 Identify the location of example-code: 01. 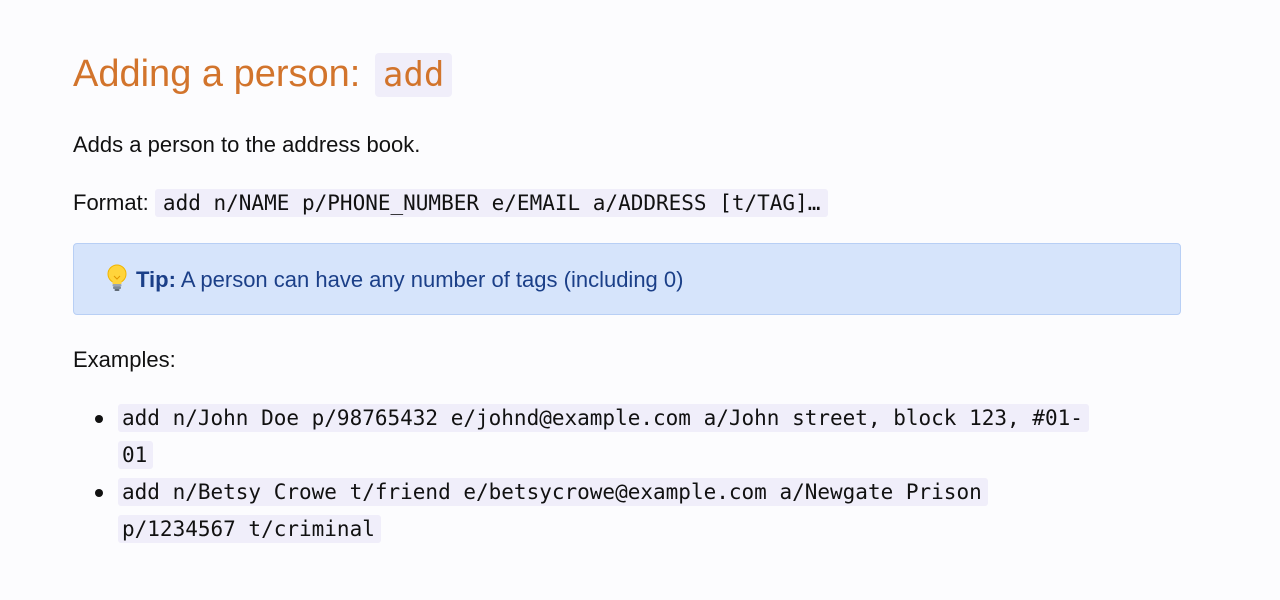
(136, 455).